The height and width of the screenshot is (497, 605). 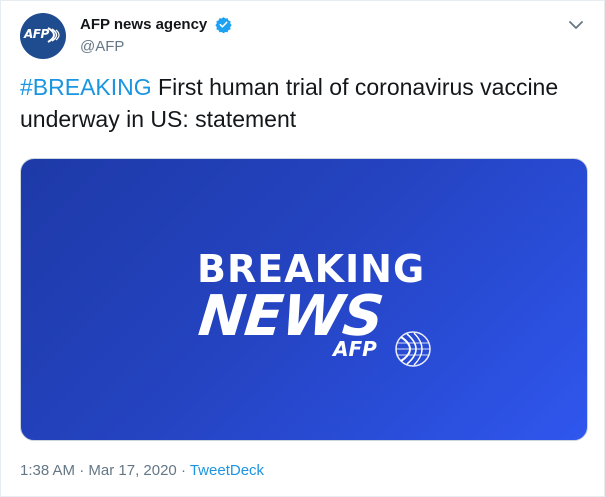 I want to click on afp-globe-icon, so click(x=413, y=349).